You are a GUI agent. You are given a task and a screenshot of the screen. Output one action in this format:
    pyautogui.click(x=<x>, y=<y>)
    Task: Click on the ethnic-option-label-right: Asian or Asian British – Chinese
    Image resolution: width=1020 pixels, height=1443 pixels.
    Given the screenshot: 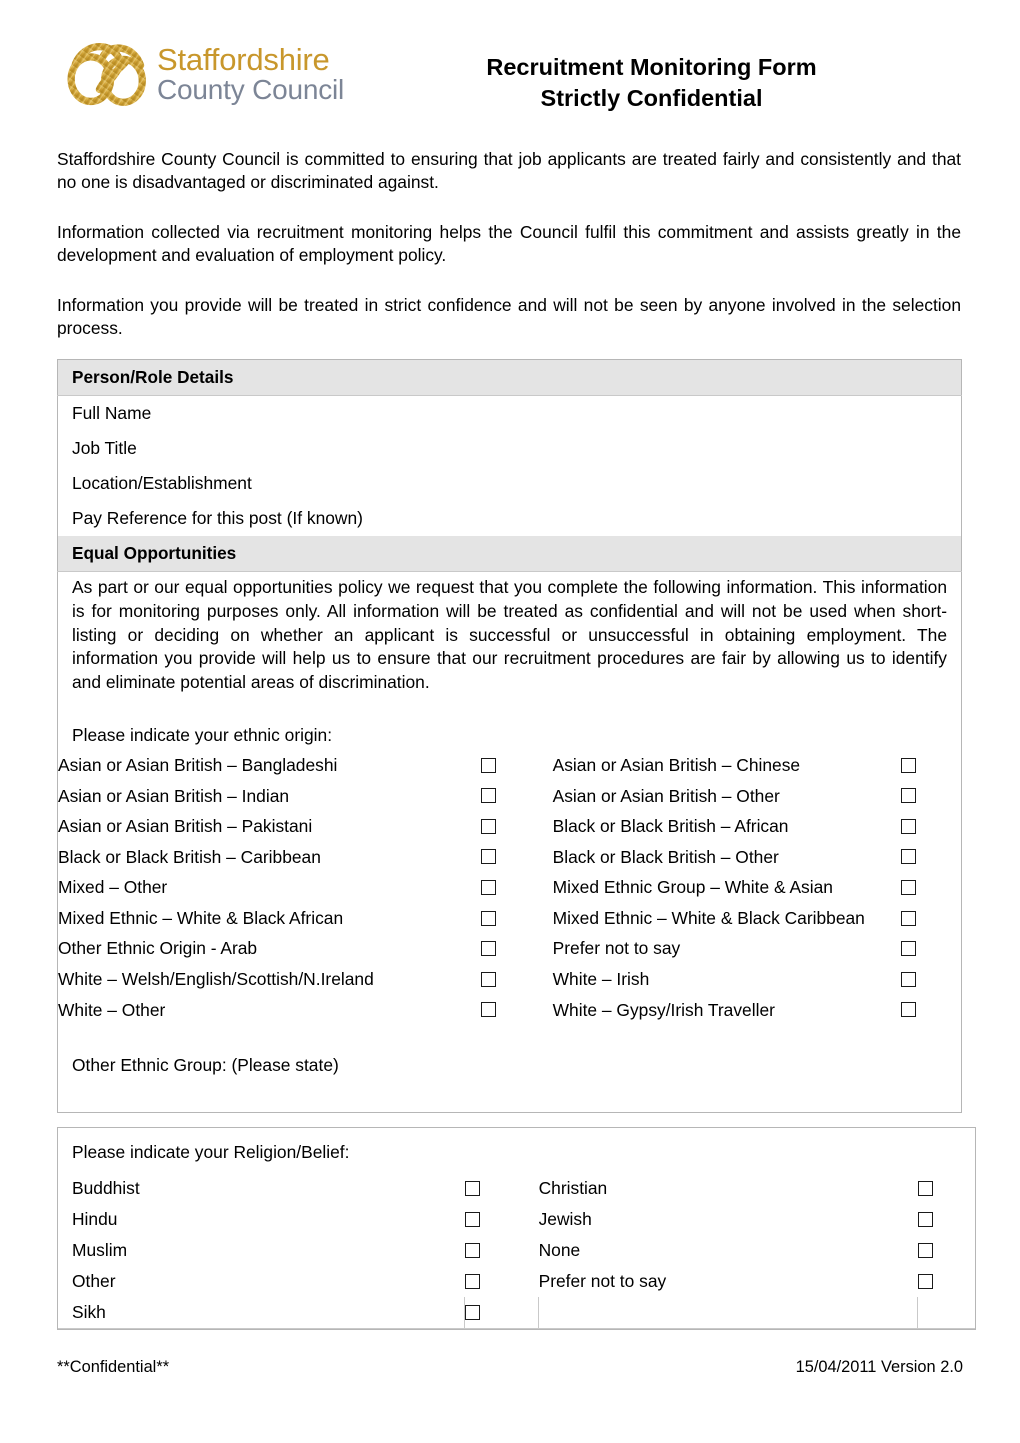 What is the action you would take?
    pyautogui.click(x=676, y=764)
    